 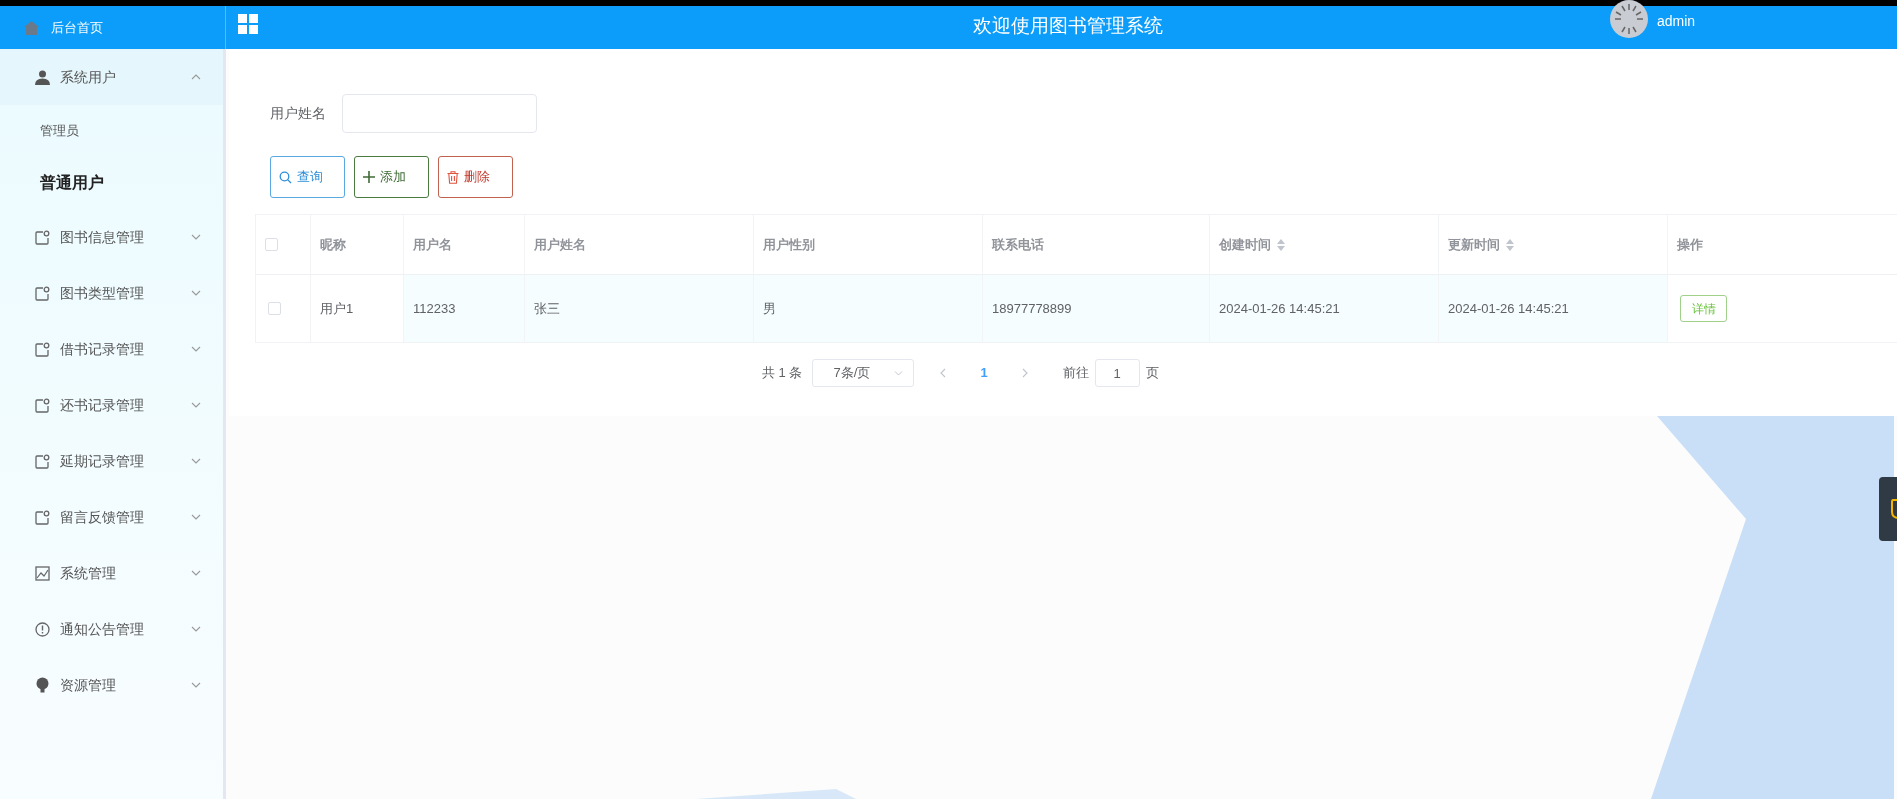 What do you see at coordinates (111, 237) in the screenshot?
I see `sidebar-menu-item: 图书信息管理` at bounding box center [111, 237].